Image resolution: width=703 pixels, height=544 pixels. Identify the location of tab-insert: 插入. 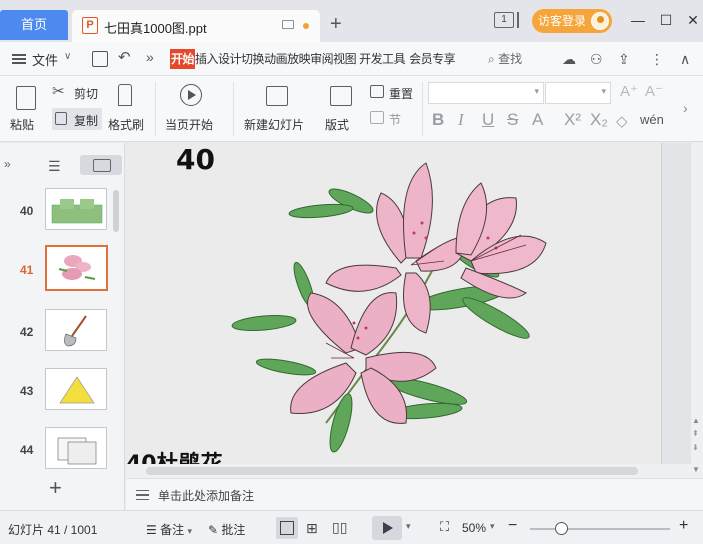
(207, 59).